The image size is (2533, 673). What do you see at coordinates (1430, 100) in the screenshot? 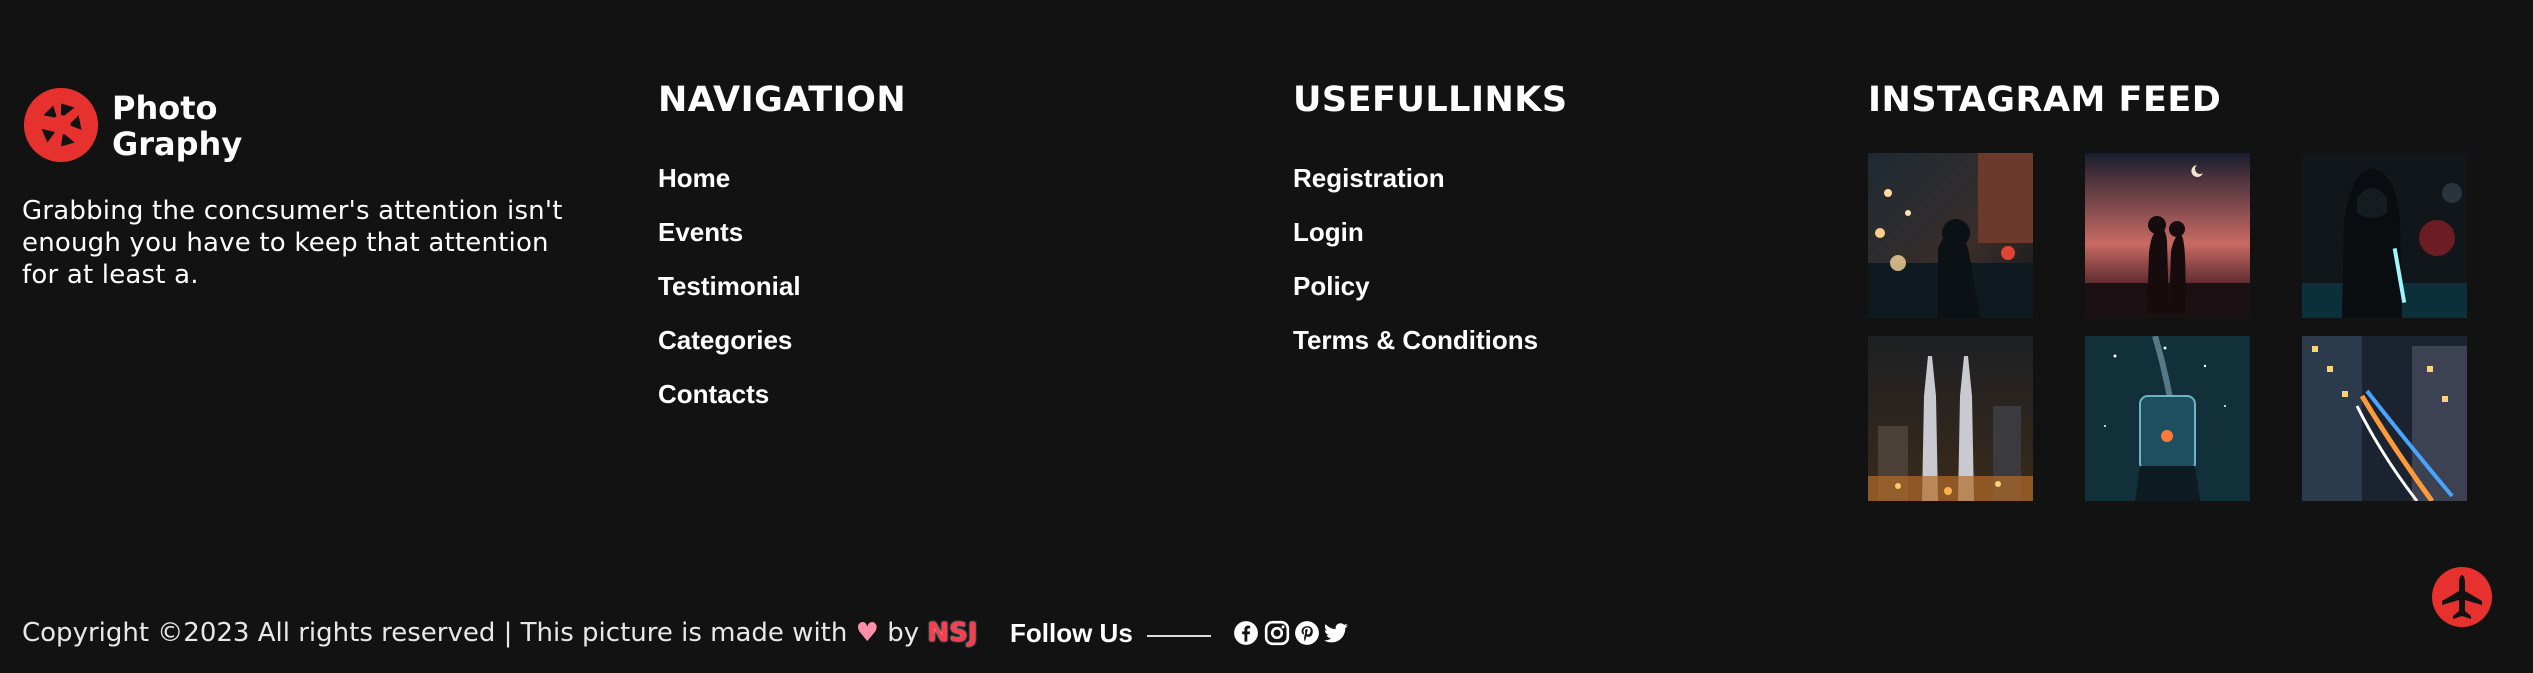
I see `useful-links-heading: USEFULLINKS` at bounding box center [1430, 100].